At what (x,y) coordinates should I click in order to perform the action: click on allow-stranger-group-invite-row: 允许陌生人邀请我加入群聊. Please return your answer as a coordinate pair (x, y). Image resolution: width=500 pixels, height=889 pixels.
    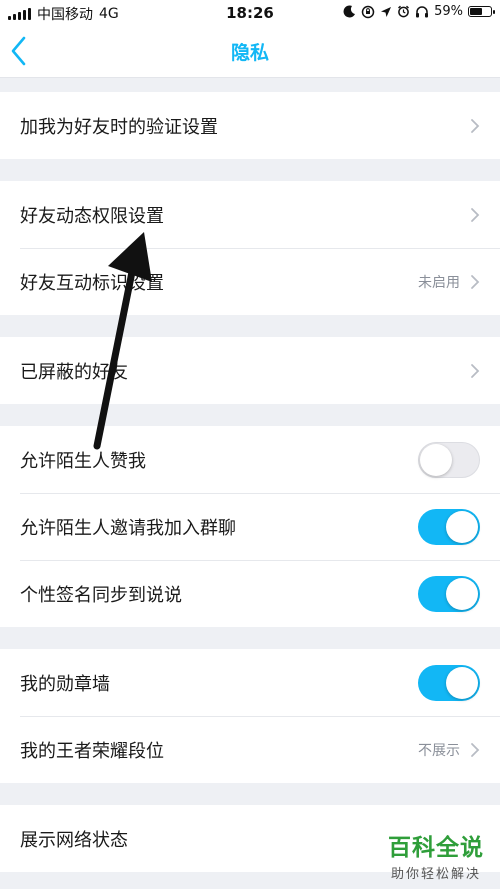
    Looking at the image, I should click on (250, 526).